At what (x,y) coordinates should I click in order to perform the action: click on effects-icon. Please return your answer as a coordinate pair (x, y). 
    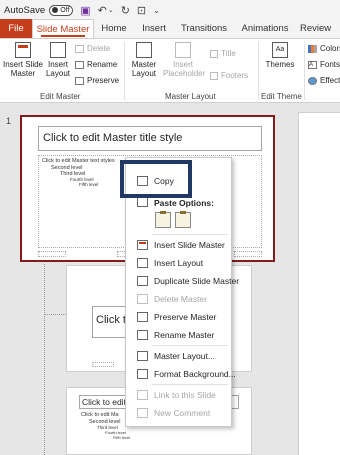
    Looking at the image, I should click on (312, 80).